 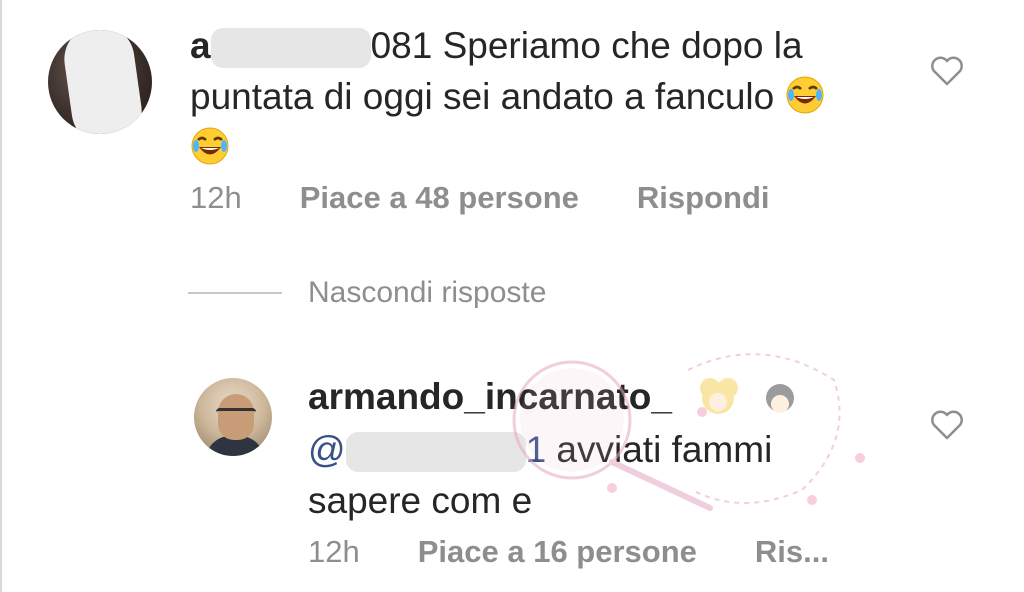 What do you see at coordinates (482, 96) in the screenshot?
I see `comment-text-line2: puntata di oggi sei andato a fanculo` at bounding box center [482, 96].